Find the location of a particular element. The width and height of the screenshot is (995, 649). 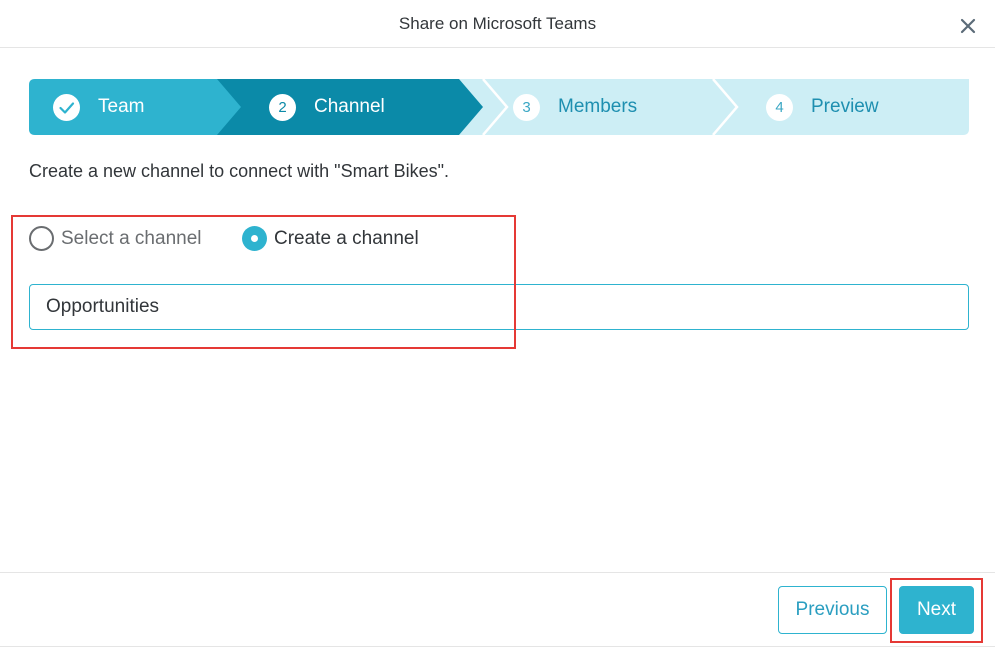

wizard-step-label: Preview is located at coordinates (845, 106).